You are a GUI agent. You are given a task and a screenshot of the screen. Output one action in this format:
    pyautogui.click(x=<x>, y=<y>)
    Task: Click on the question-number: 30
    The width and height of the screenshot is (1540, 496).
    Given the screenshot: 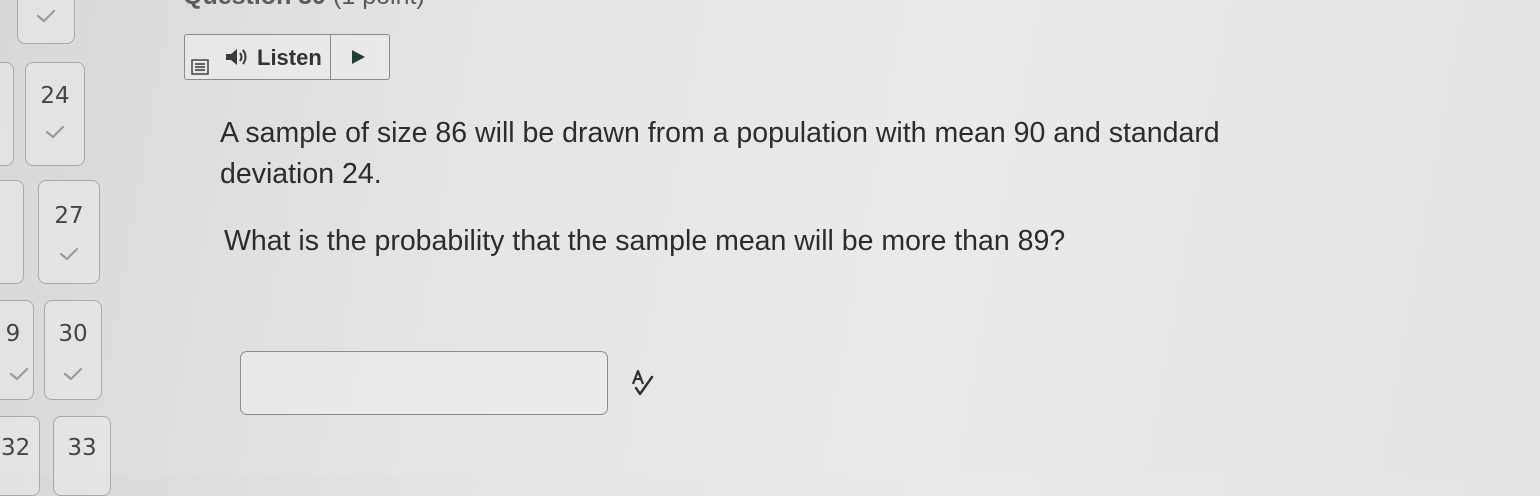 What is the action you would take?
    pyautogui.click(x=73, y=334)
    